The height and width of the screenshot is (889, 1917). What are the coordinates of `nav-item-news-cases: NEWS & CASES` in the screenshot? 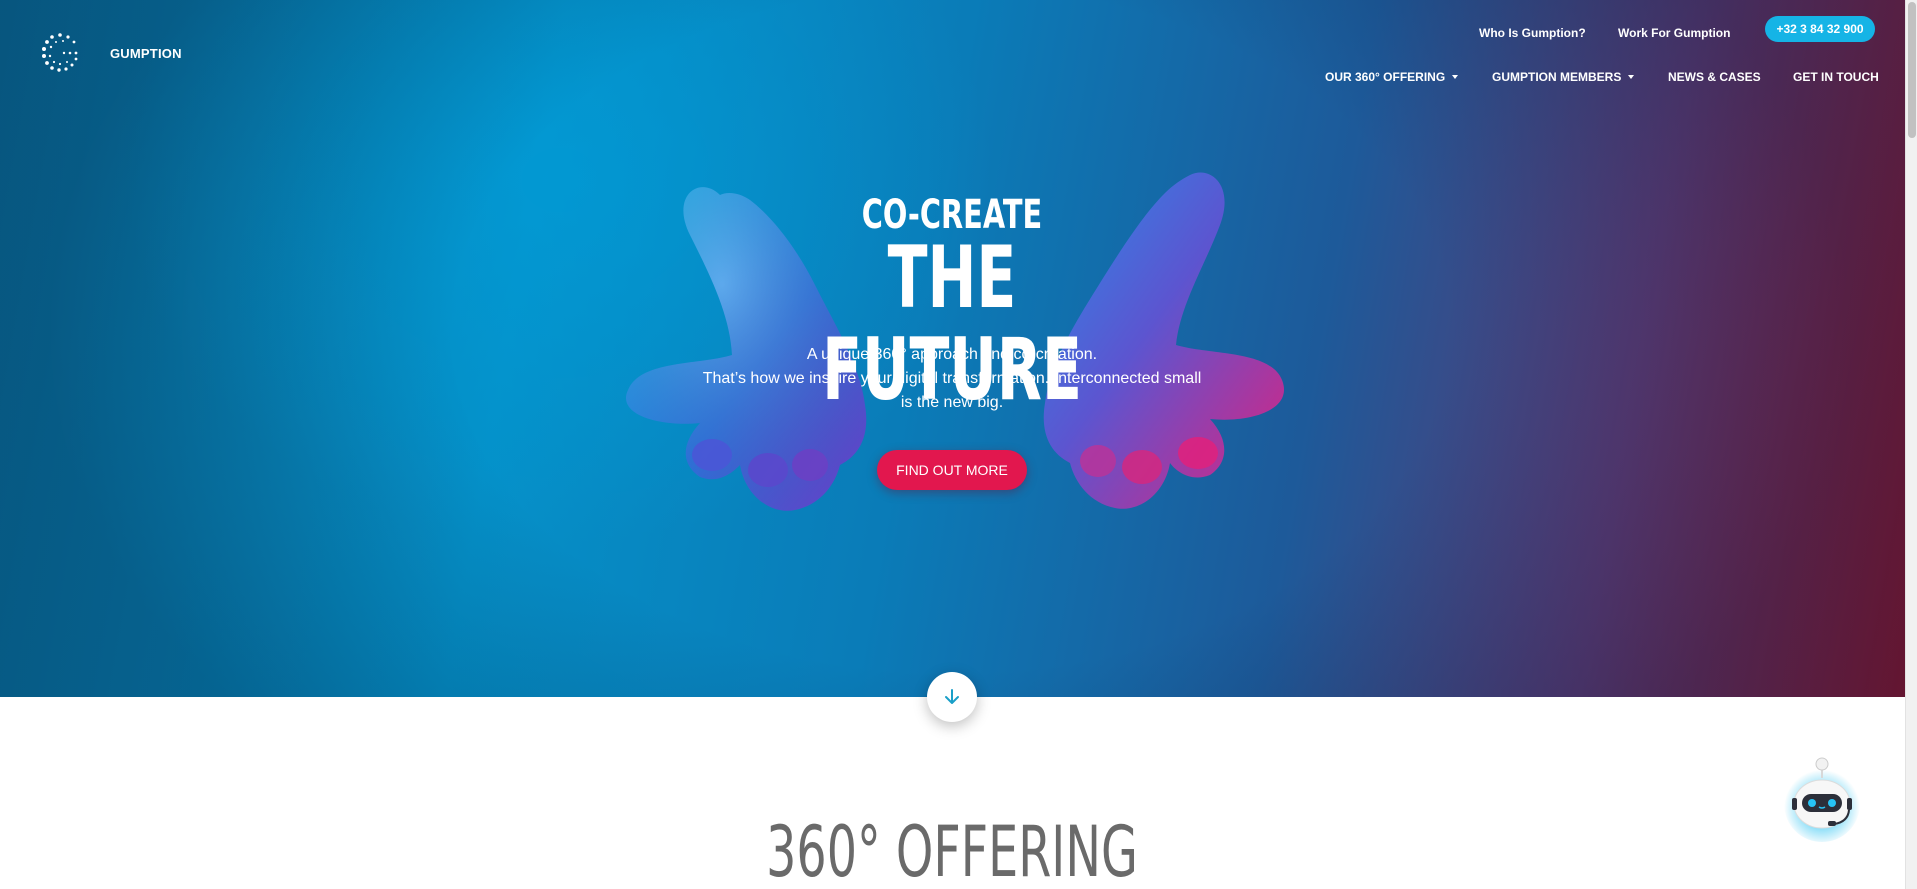 It's located at (1714, 77).